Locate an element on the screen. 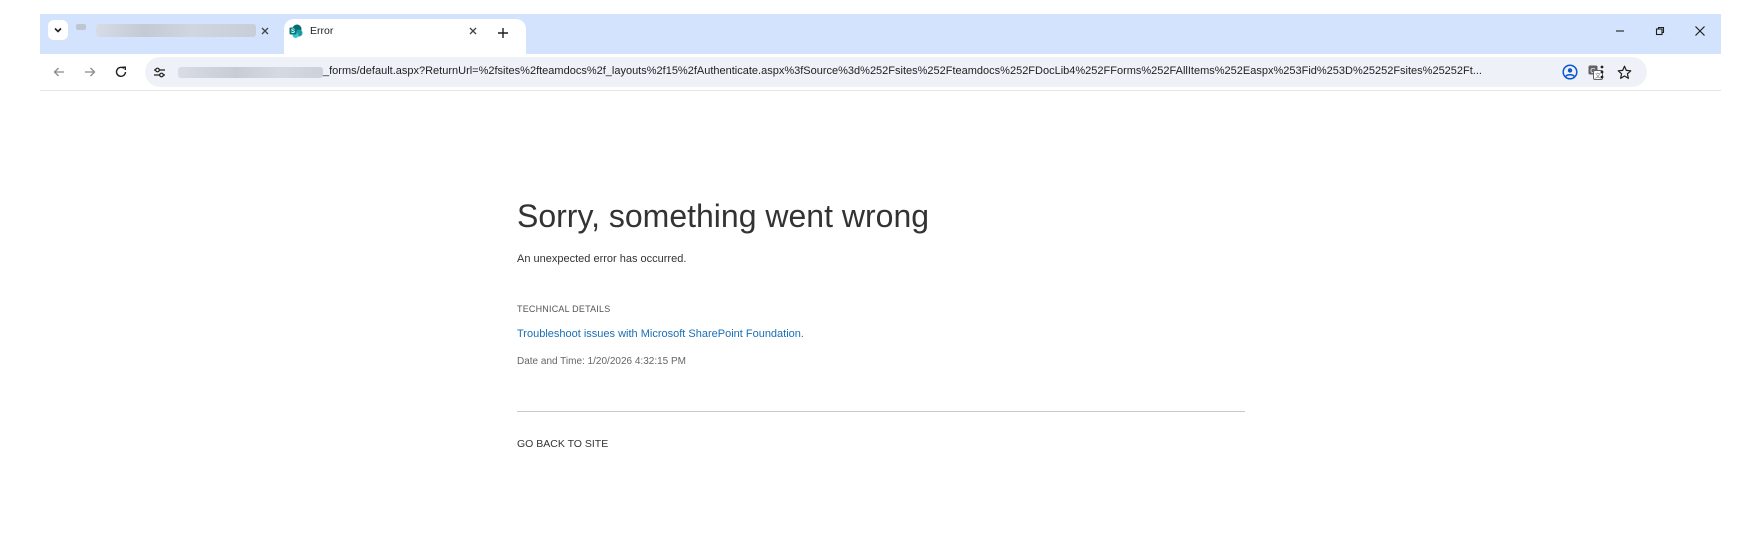 The image size is (1757, 541). forward-button is located at coordinates (90, 72).